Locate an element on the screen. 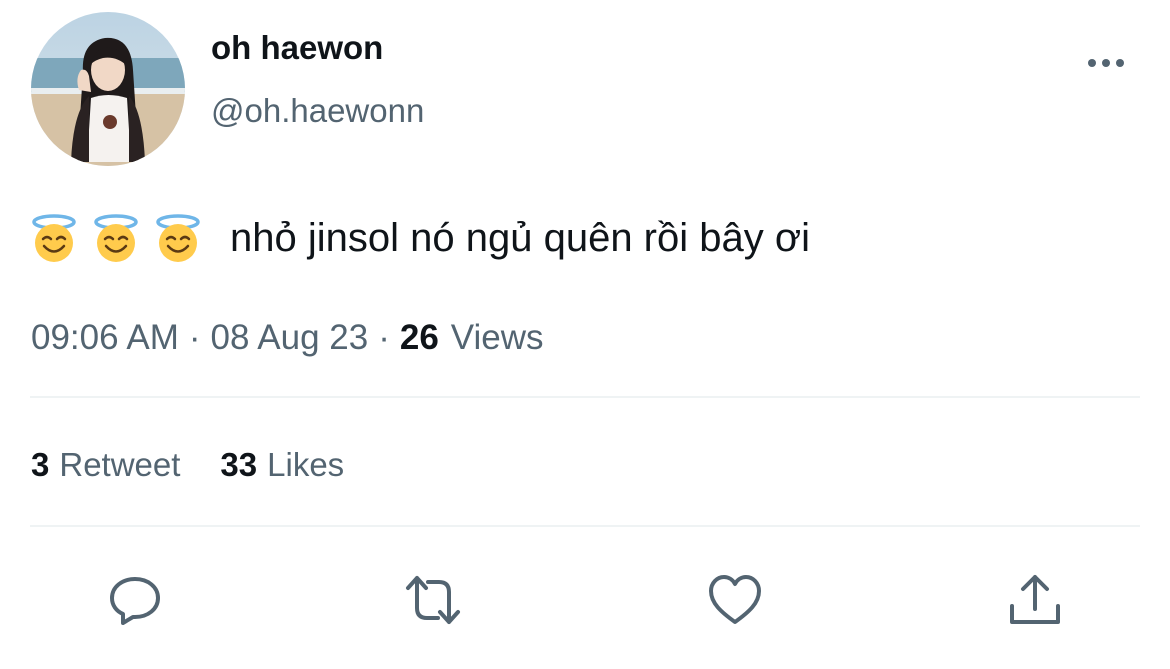  emoji-group is located at coordinates (116, 238).